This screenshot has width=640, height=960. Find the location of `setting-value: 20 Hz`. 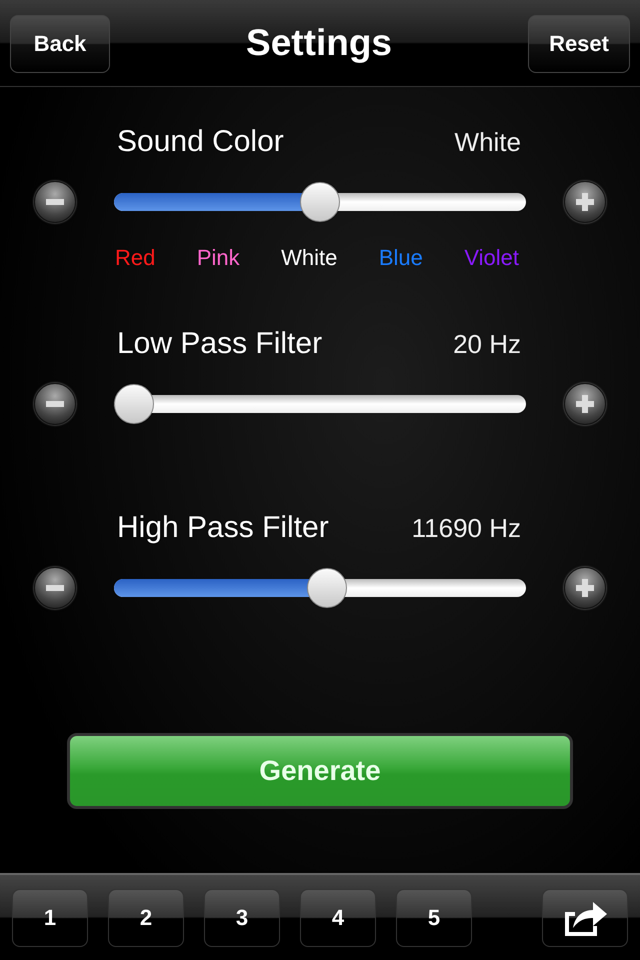

setting-value: 20 Hz is located at coordinates (487, 344).